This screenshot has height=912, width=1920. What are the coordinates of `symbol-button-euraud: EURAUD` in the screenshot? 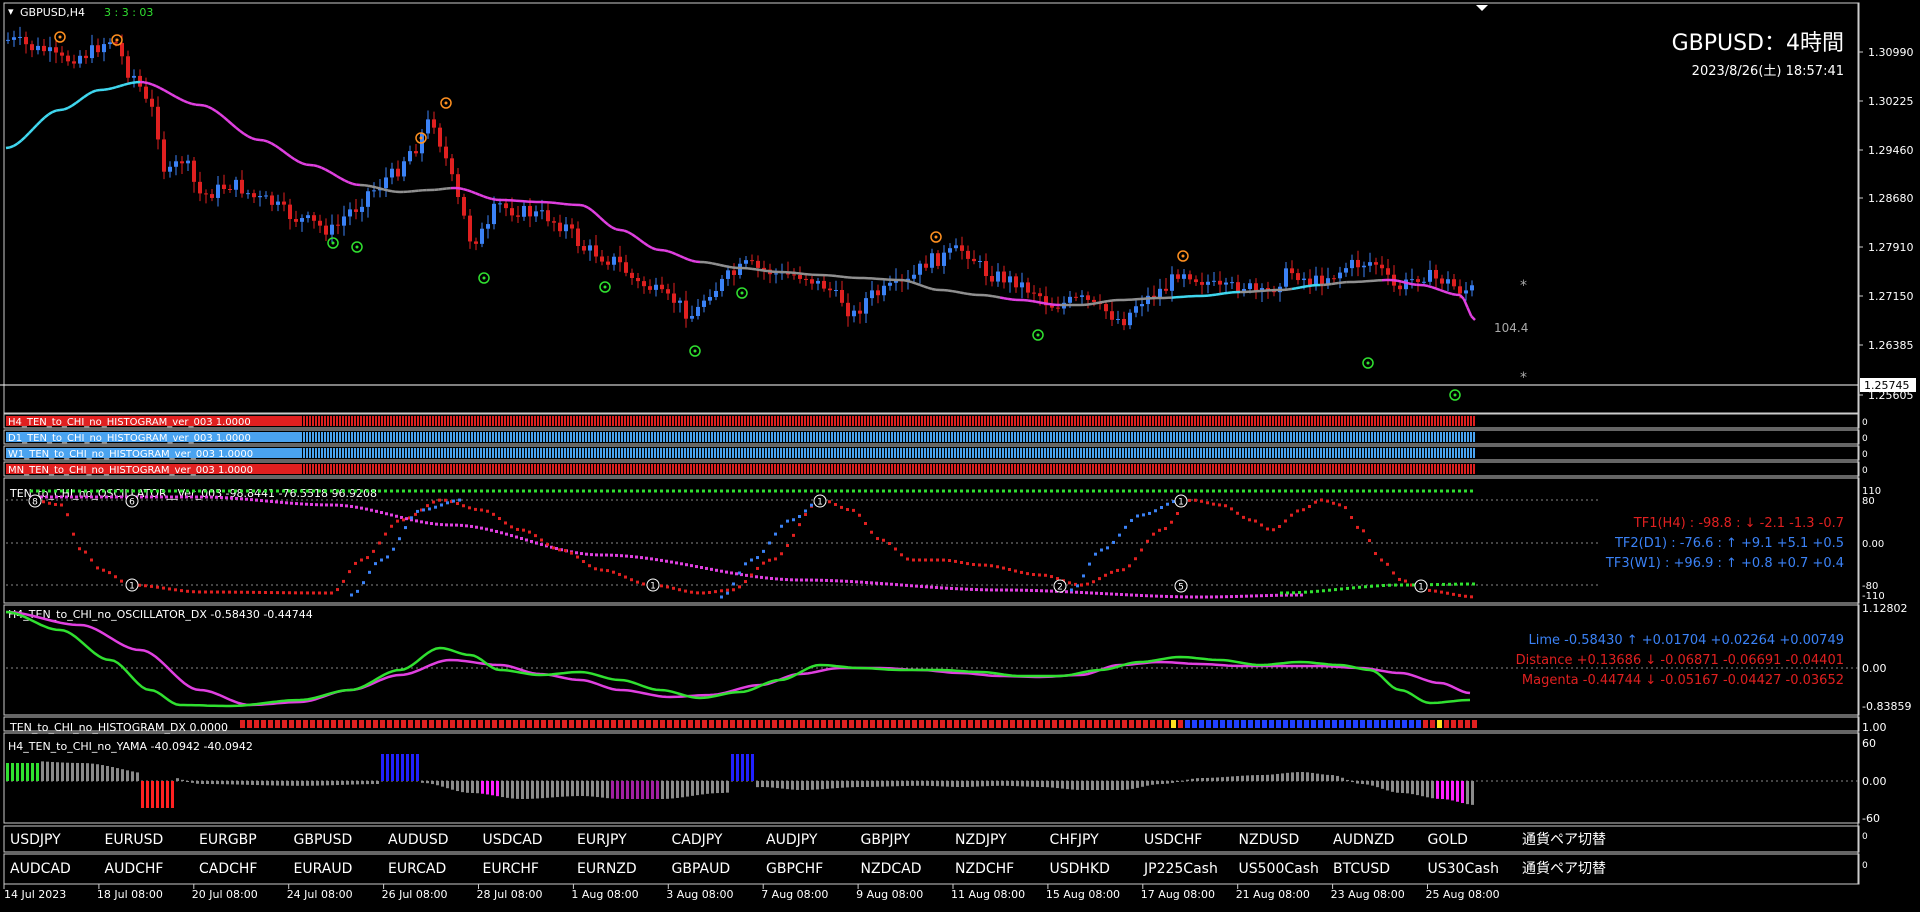 It's located at (323, 869).